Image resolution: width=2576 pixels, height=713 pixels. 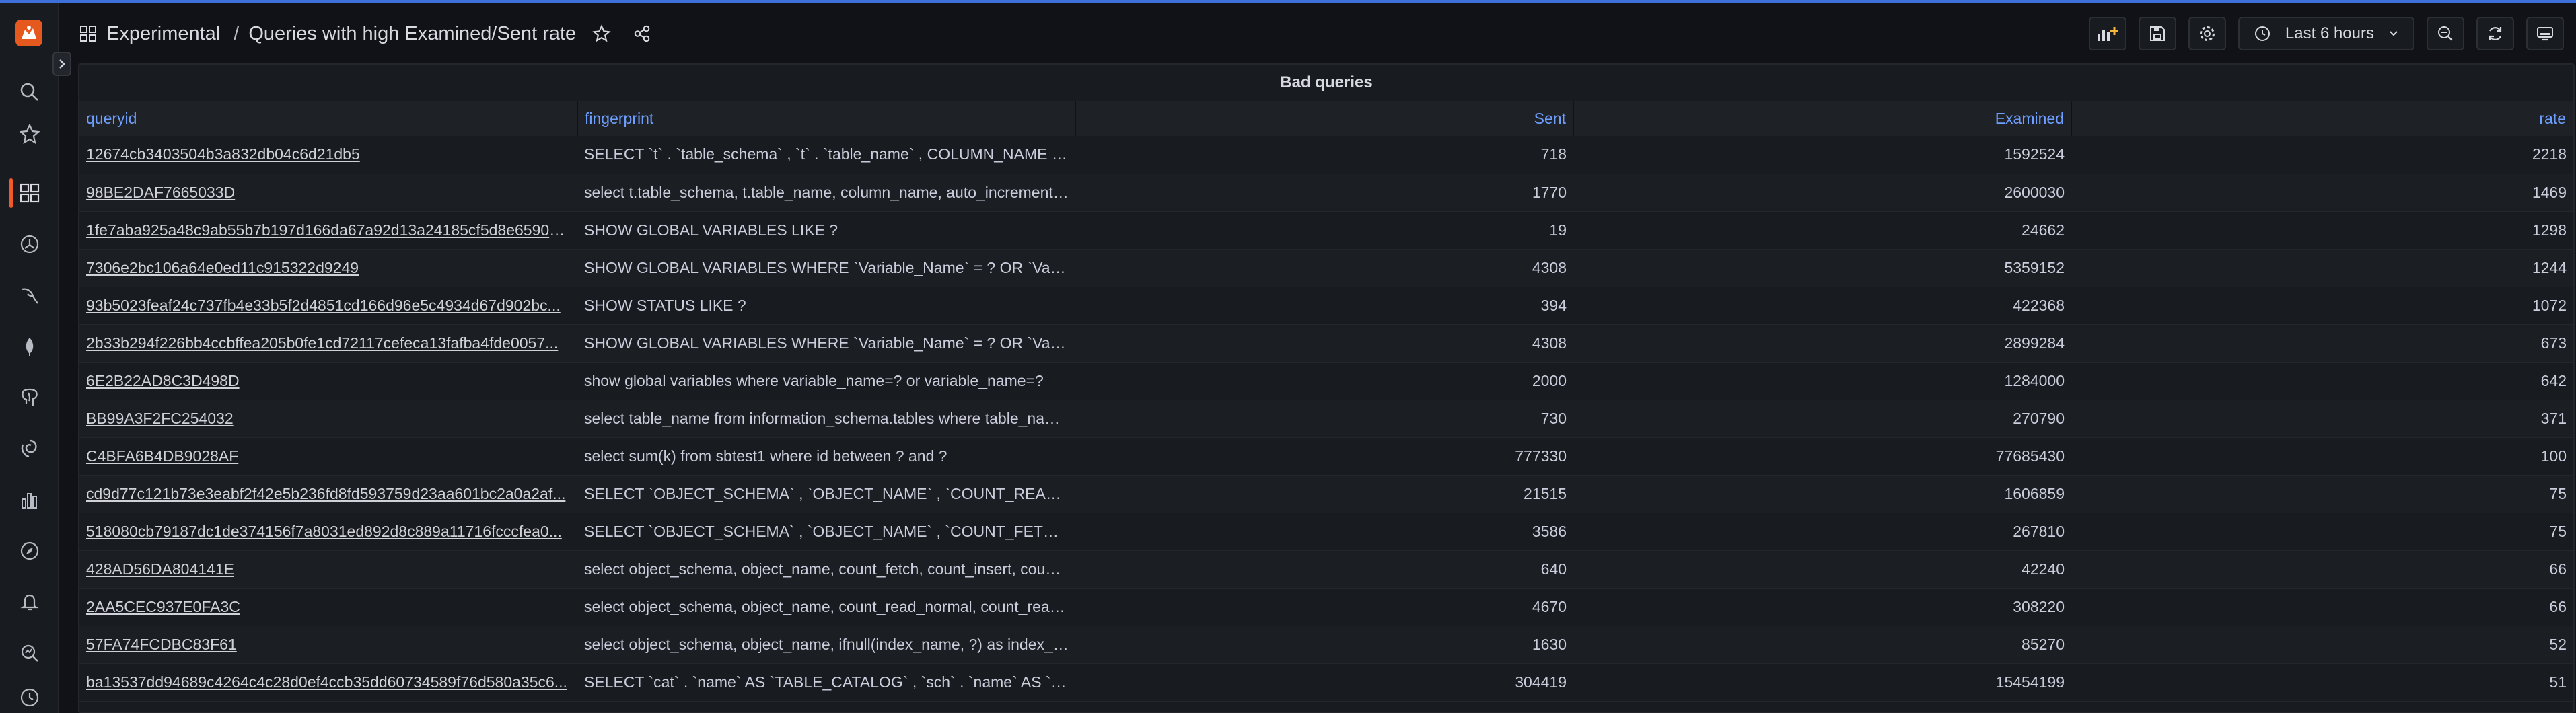 What do you see at coordinates (1326, 83) in the screenshot?
I see `panel-title: Bad queries` at bounding box center [1326, 83].